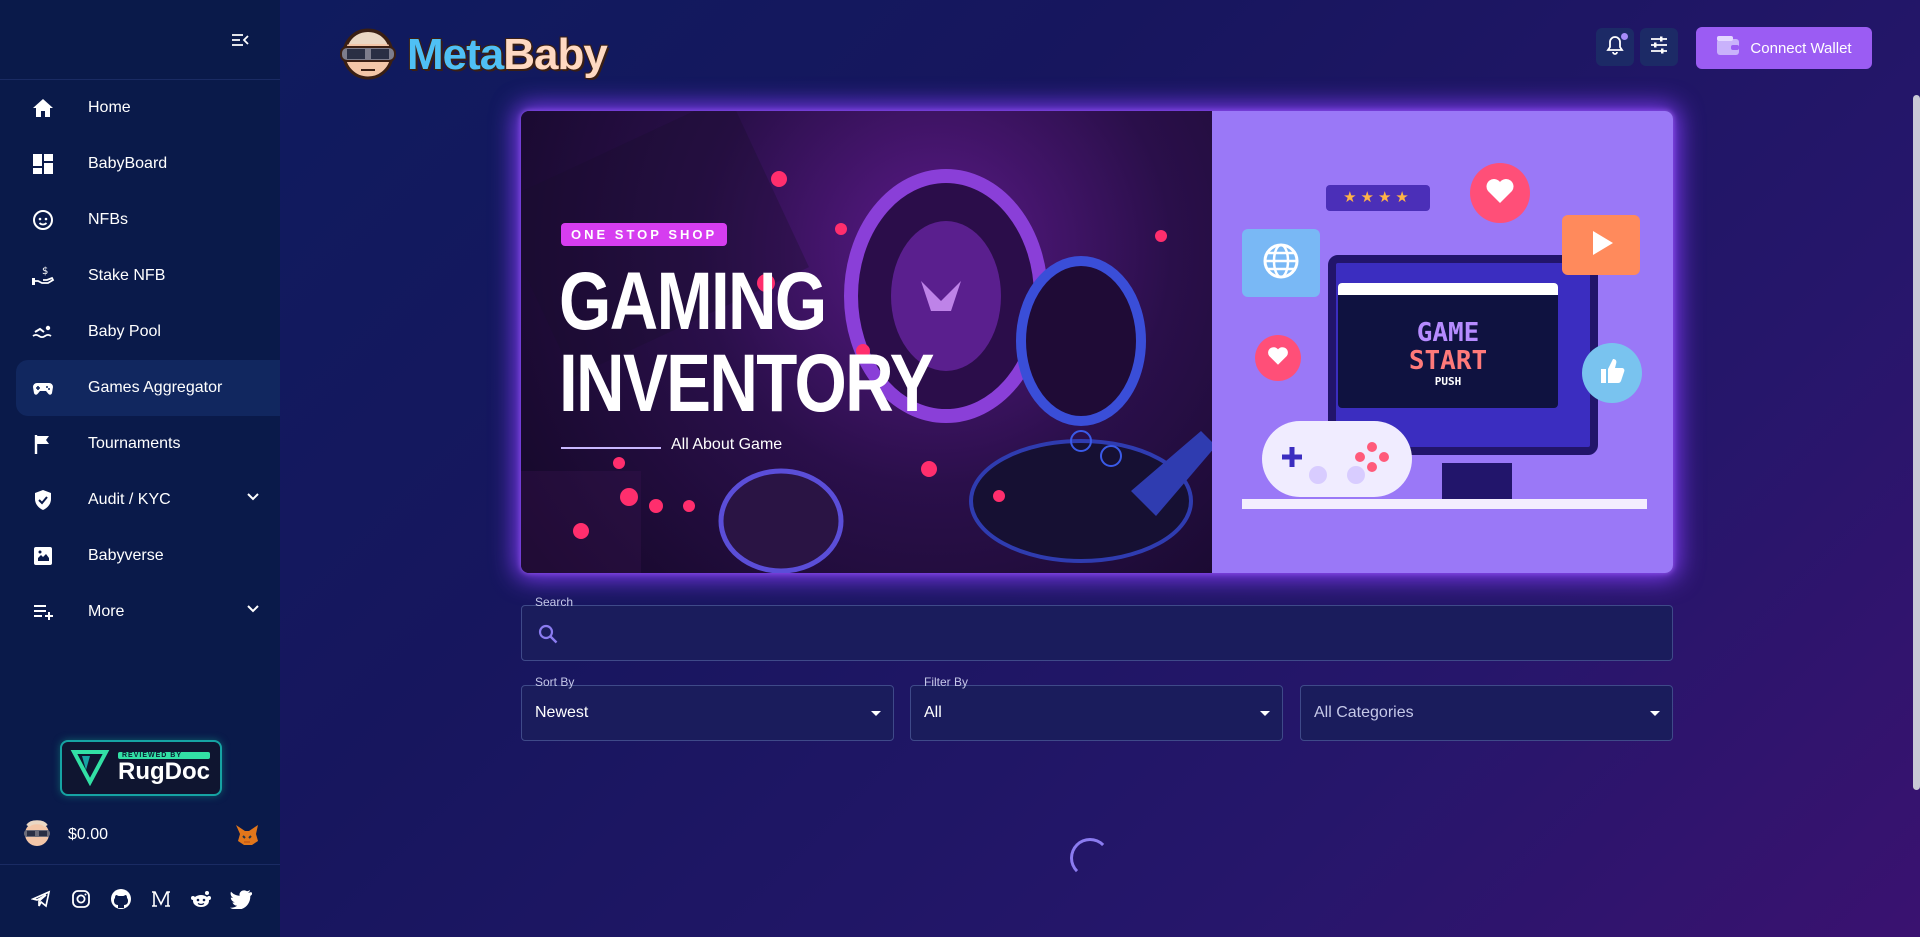  I want to click on instagram-icon, so click(81, 899).